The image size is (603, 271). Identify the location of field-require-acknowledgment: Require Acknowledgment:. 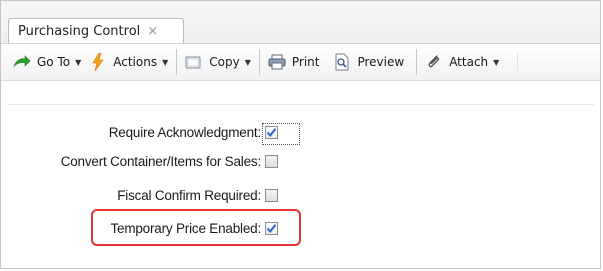
(132, 132).